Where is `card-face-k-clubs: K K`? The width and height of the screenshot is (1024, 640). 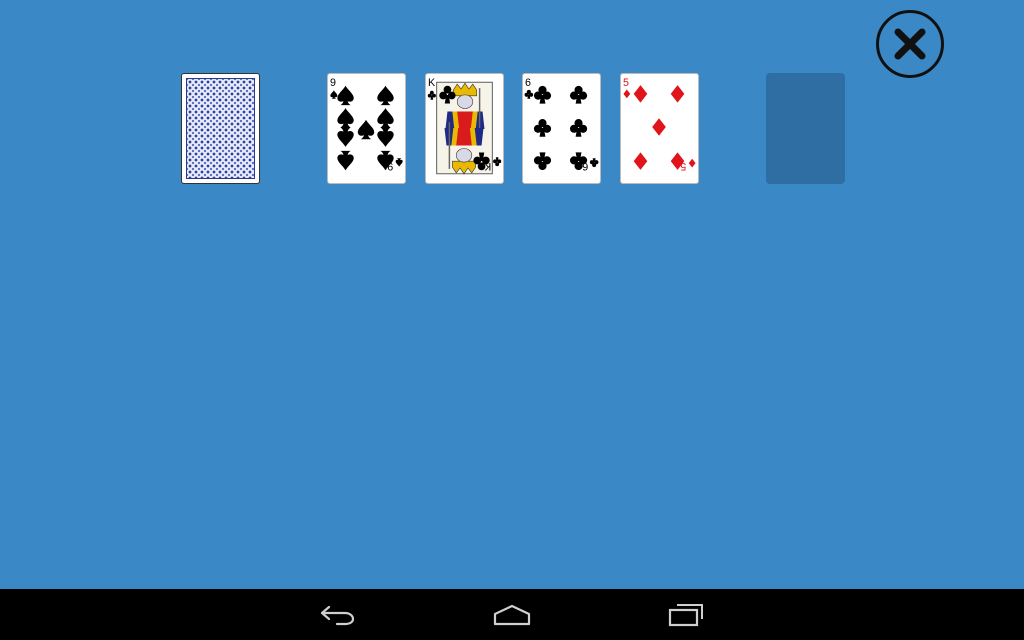 card-face-k-clubs: K K is located at coordinates (464, 126).